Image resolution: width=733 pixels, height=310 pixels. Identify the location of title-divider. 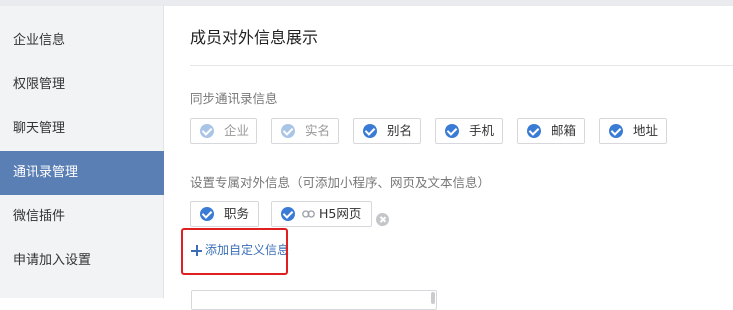
(461, 65).